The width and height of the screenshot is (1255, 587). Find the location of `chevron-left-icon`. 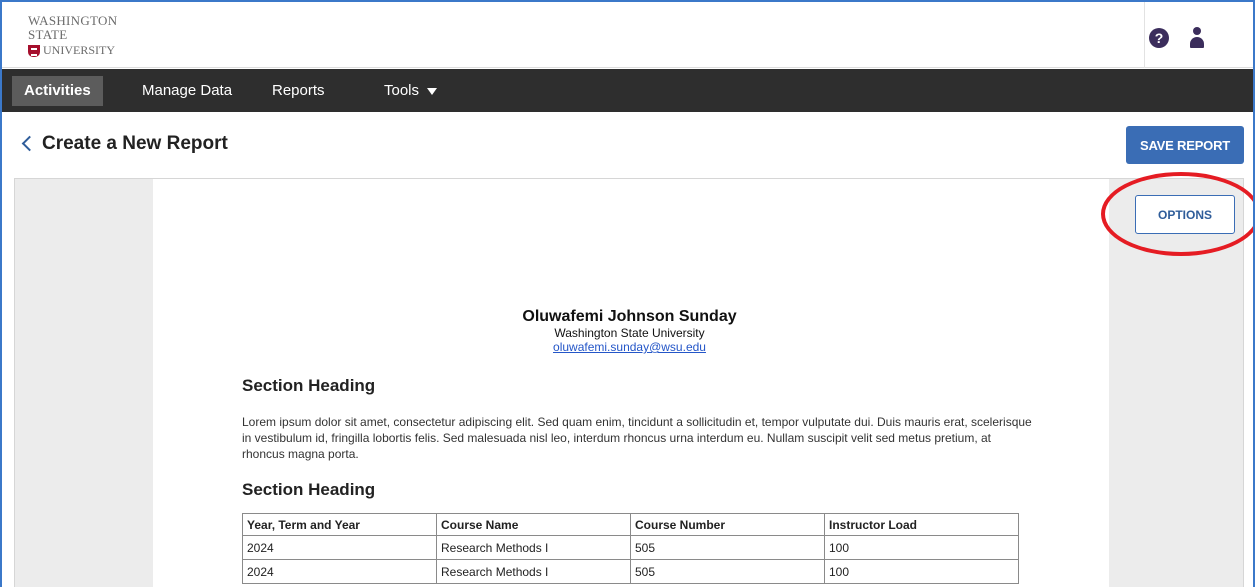

chevron-left-icon is located at coordinates (27, 143).